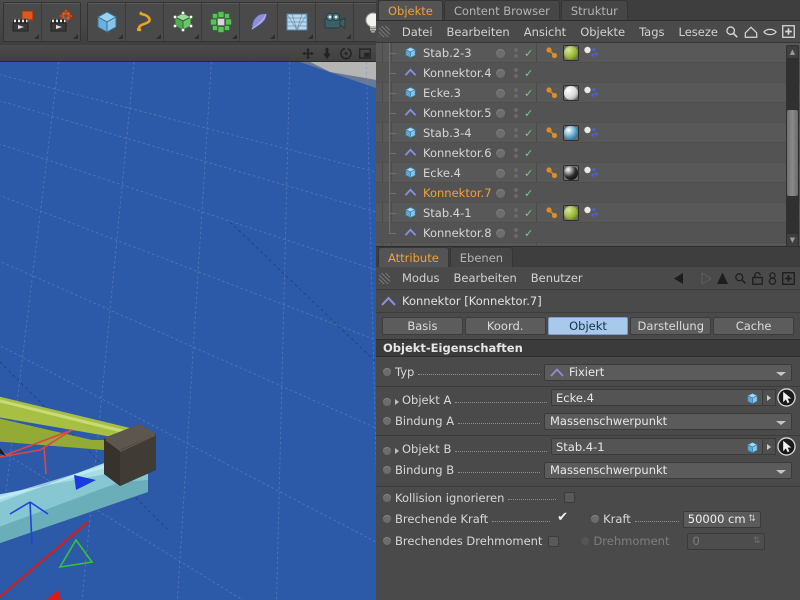 The width and height of the screenshot is (800, 600). I want to click on table-row: Ecke.4 ✓, so click(588, 172).